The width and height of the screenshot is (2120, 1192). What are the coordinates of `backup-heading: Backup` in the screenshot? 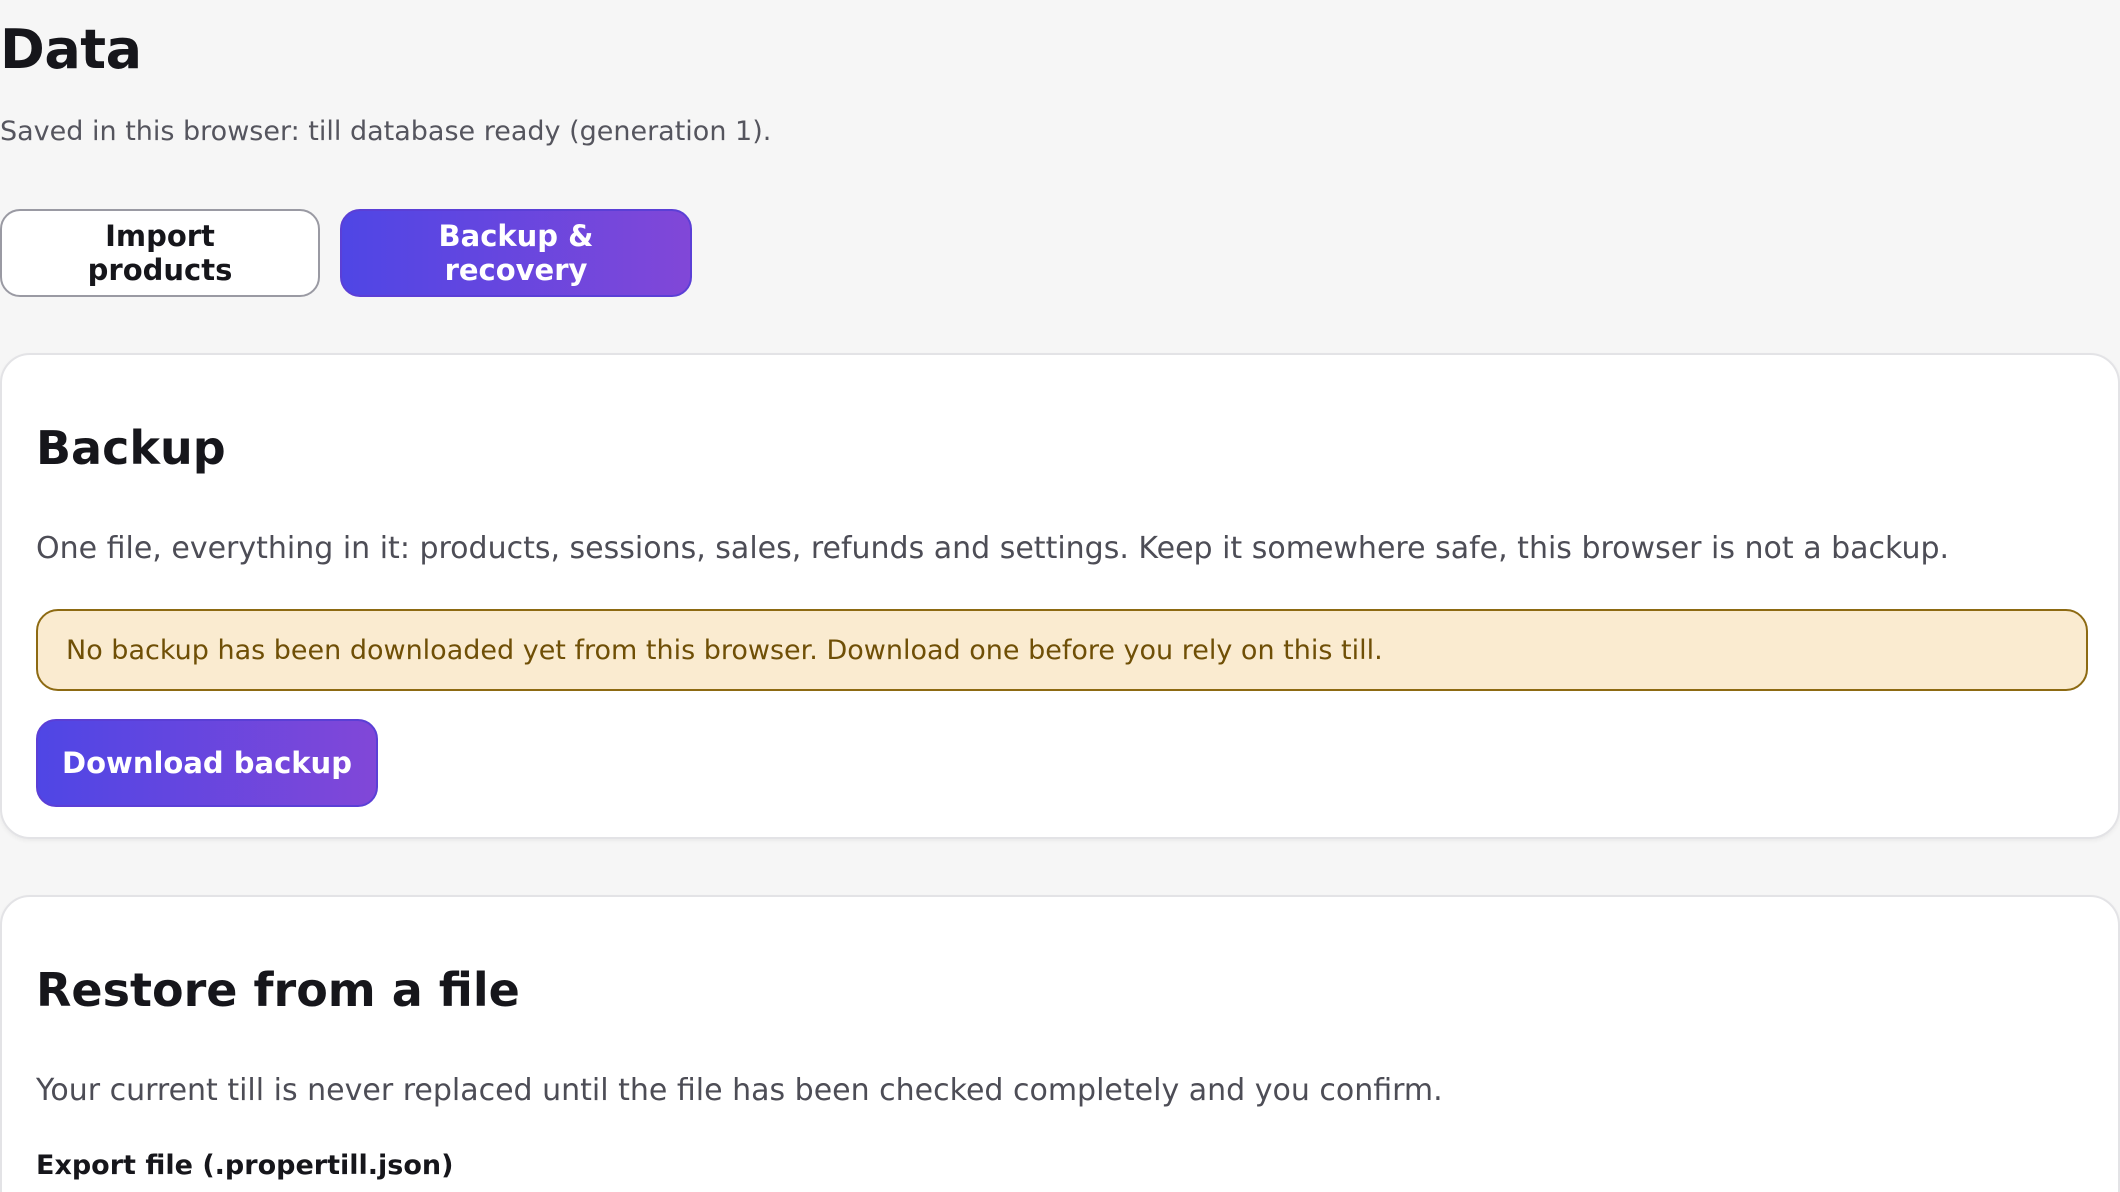 It's located at (131, 448).